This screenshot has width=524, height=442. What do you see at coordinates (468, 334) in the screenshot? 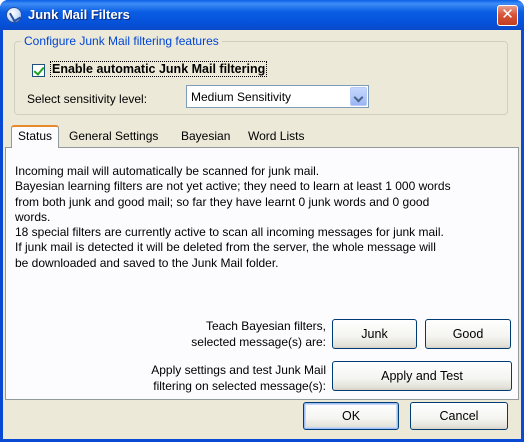
I see `good-button: Good` at bounding box center [468, 334].